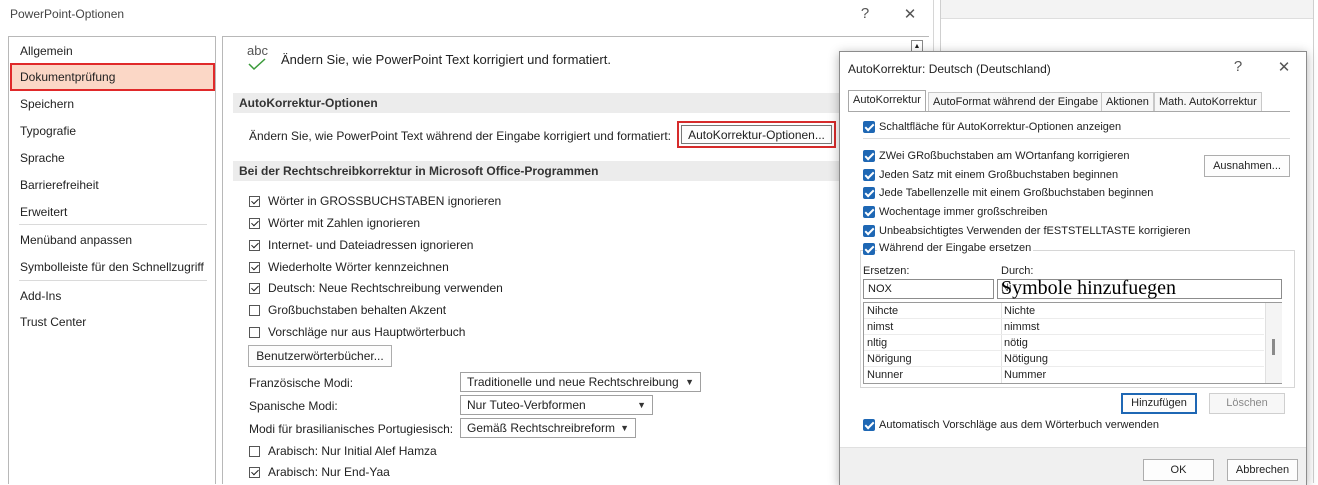  I want to click on dialog-help-button: ?, so click(1238, 66).